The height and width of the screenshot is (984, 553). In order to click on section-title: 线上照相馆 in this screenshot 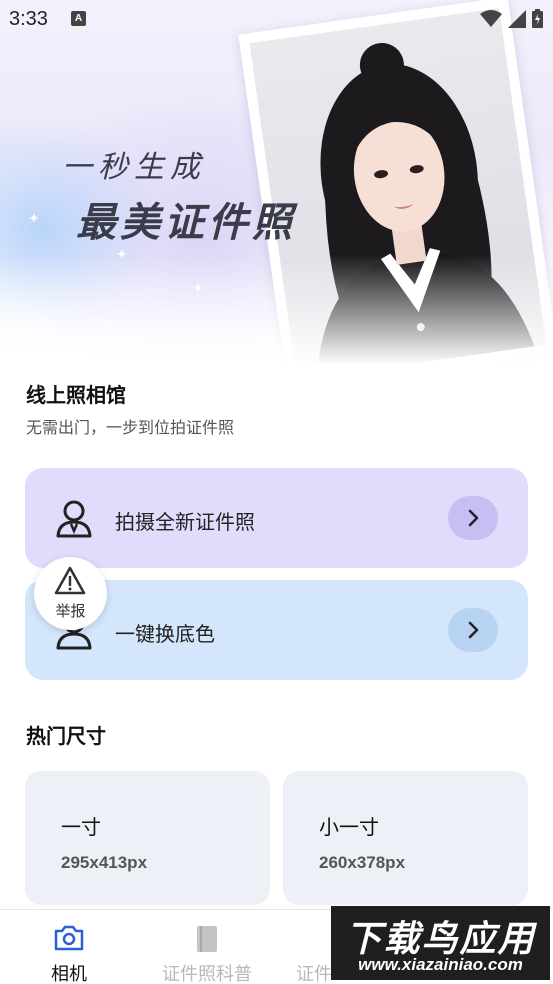, I will do `click(76, 396)`.